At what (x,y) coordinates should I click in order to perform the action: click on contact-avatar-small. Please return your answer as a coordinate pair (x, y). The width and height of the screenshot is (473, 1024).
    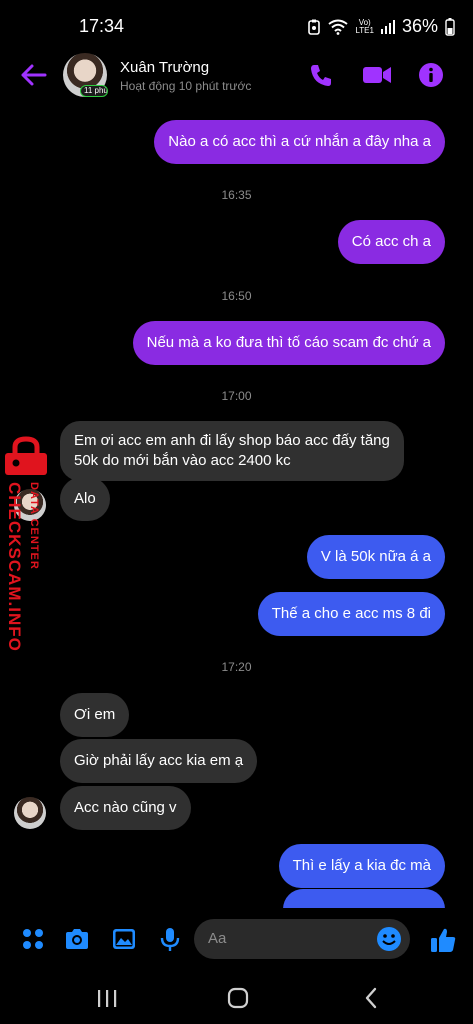
    Looking at the image, I should click on (30, 813).